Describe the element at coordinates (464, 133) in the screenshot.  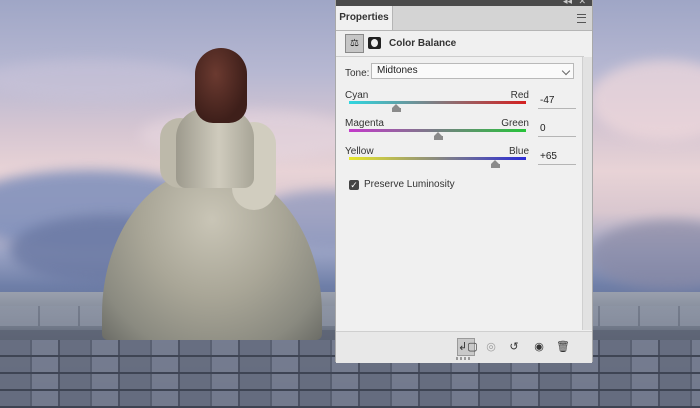
I see `magenta-green-slider-group: Magenta Green 0` at that location.